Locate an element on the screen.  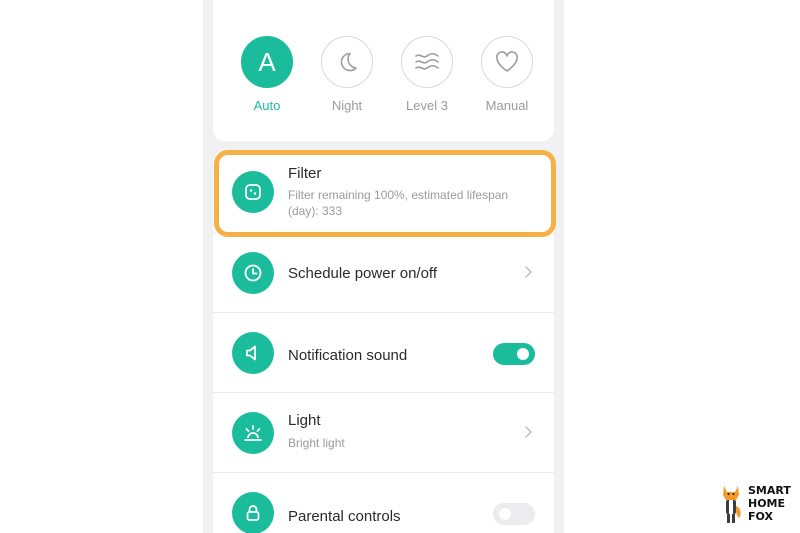
mode-night-button: Night is located at coordinates (347, 74).